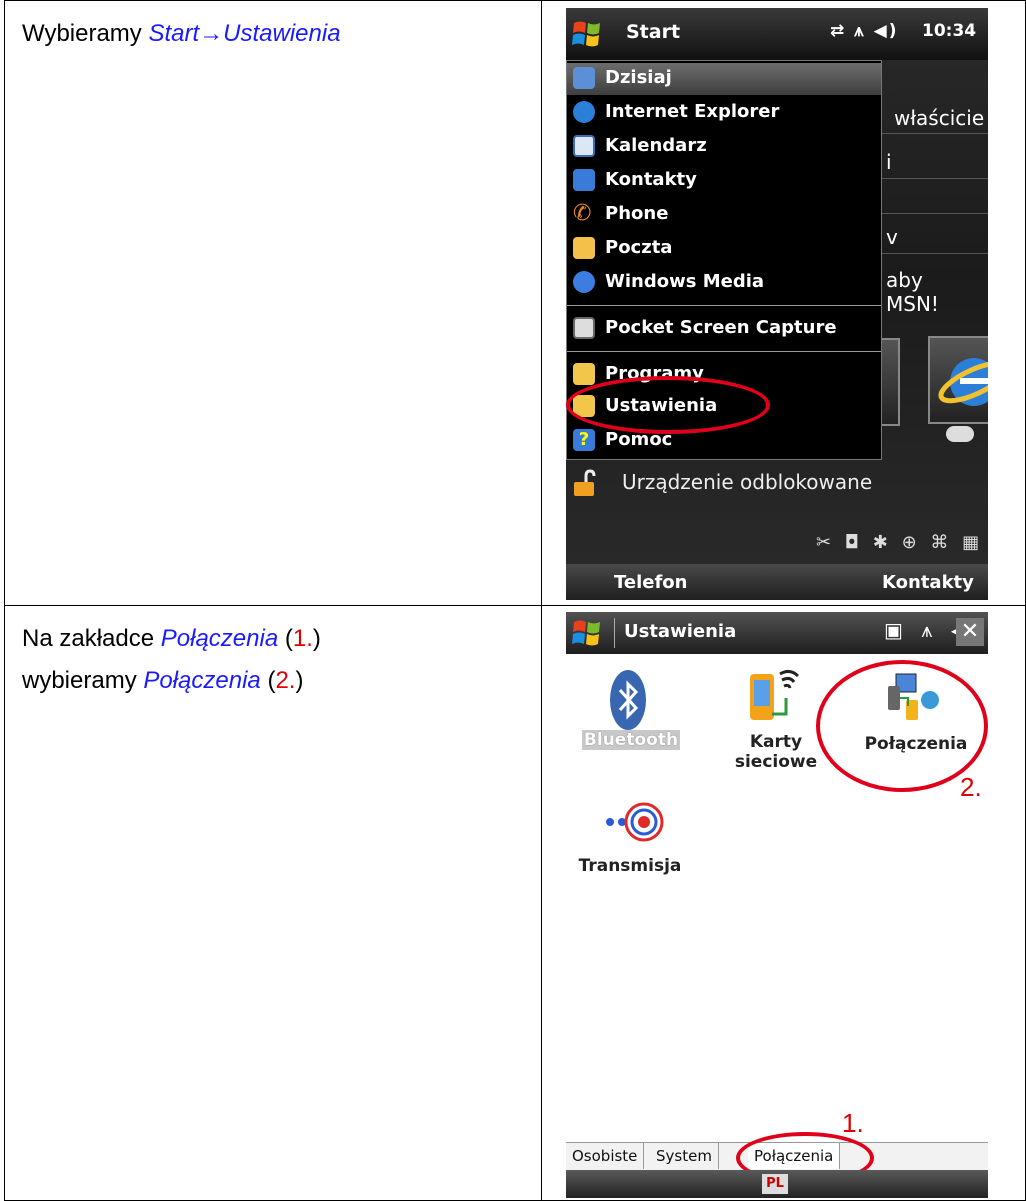 The width and height of the screenshot is (1026, 1201). Describe the element at coordinates (891, 382) in the screenshot. I see `phone-shortcut-tile` at that location.